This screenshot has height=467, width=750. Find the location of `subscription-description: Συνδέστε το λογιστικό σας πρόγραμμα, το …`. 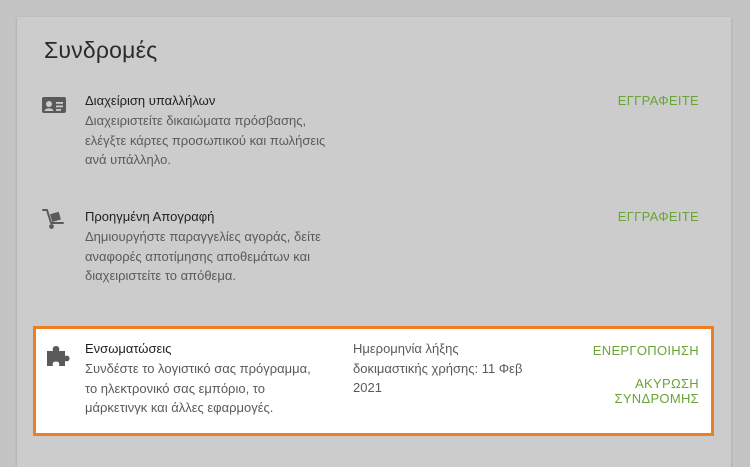

subscription-description: Συνδέστε το λογιστικό σας πρόγραμμα, το … is located at coordinates (198, 388).